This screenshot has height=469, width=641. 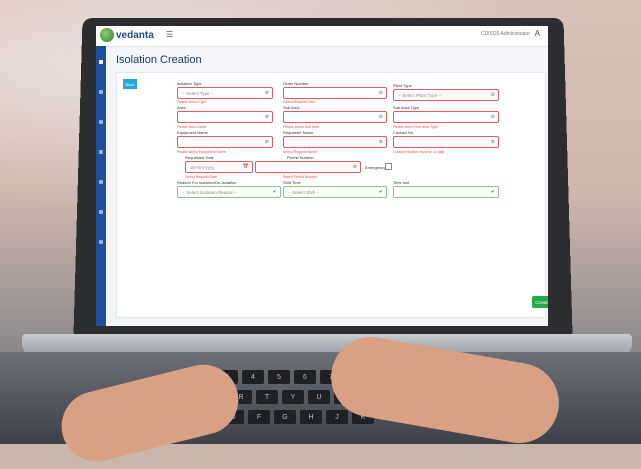 What do you see at coordinates (199, 157) in the screenshot?
I see `requested-date-label: Requested Date` at bounding box center [199, 157].